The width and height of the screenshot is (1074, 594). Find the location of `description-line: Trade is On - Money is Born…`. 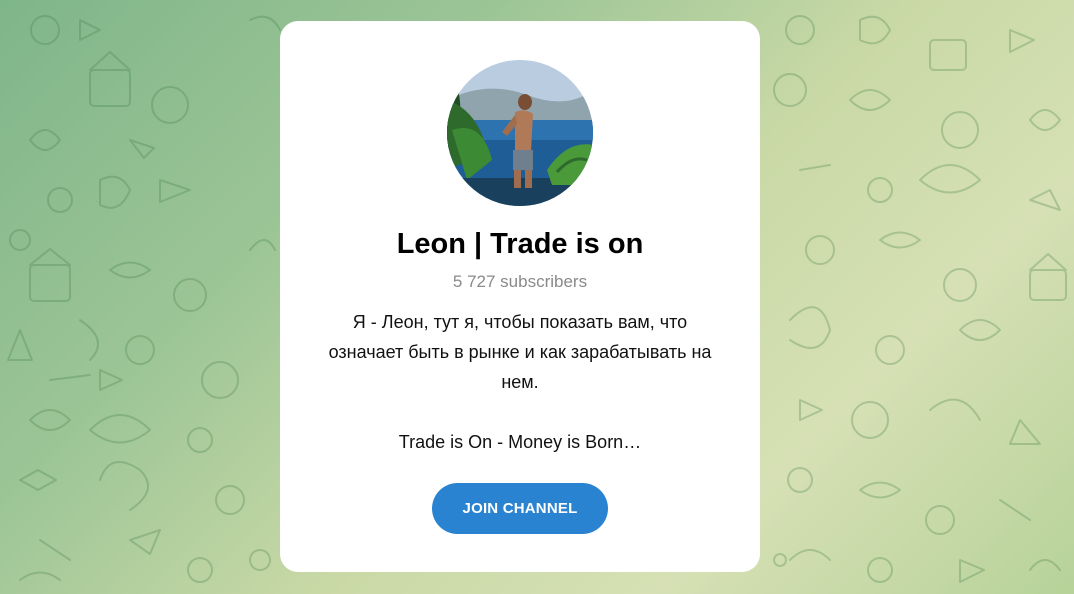

description-line: Trade is On - Money is Born… is located at coordinates (520, 442).